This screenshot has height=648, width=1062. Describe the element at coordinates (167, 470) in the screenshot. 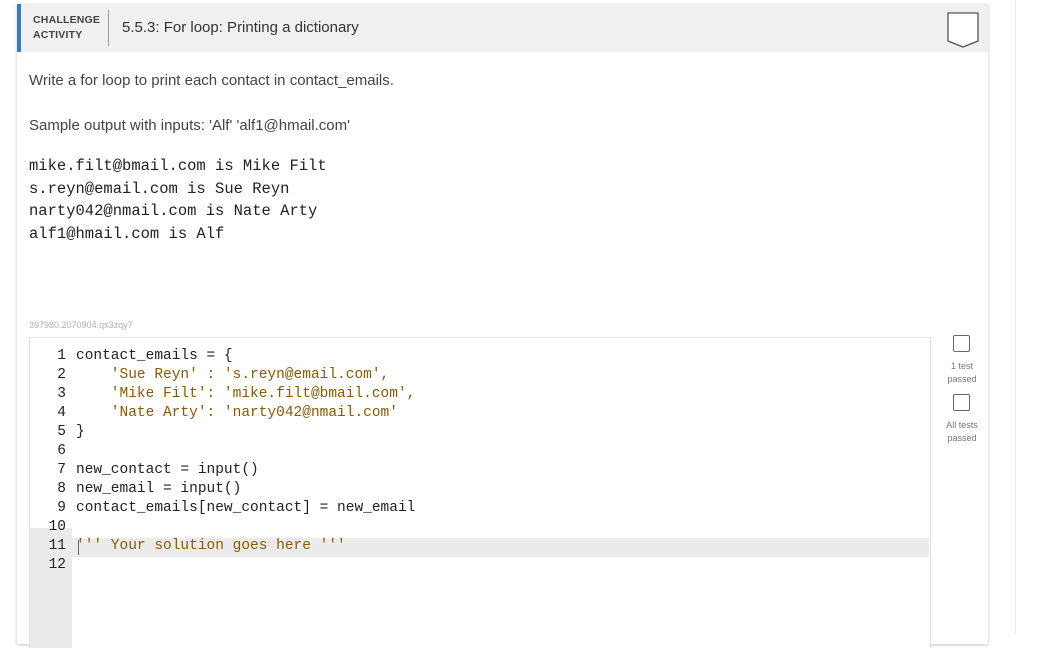

I see `code-line: new_contact = input()` at that location.